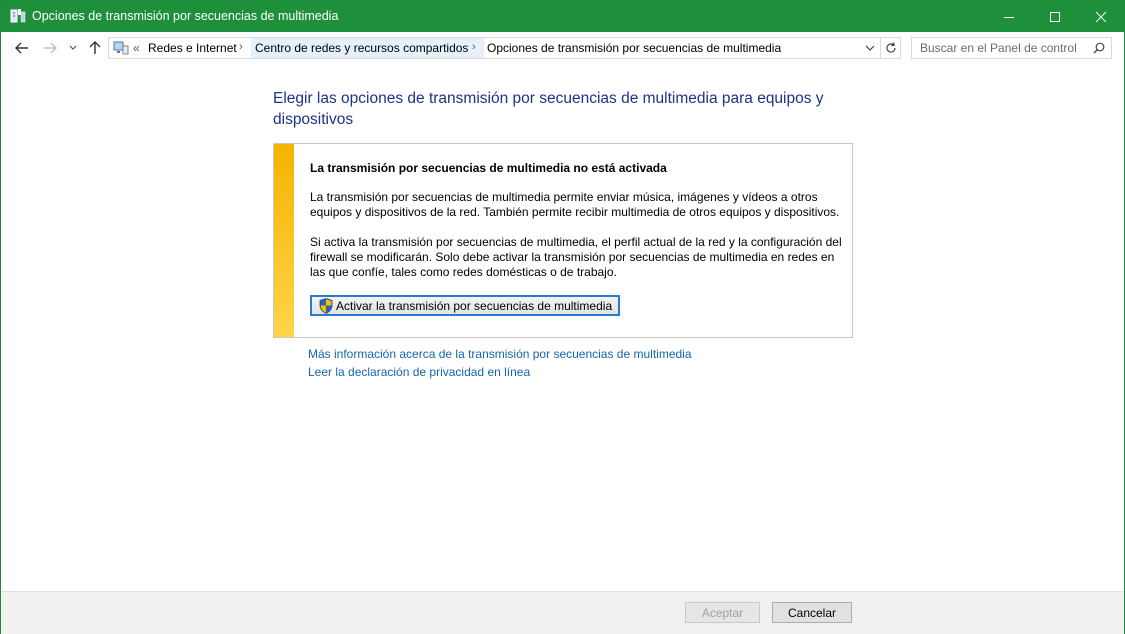 Image resolution: width=1125 pixels, height=634 pixels. What do you see at coordinates (18, 16) in the screenshot?
I see `media-streaming-icon` at bounding box center [18, 16].